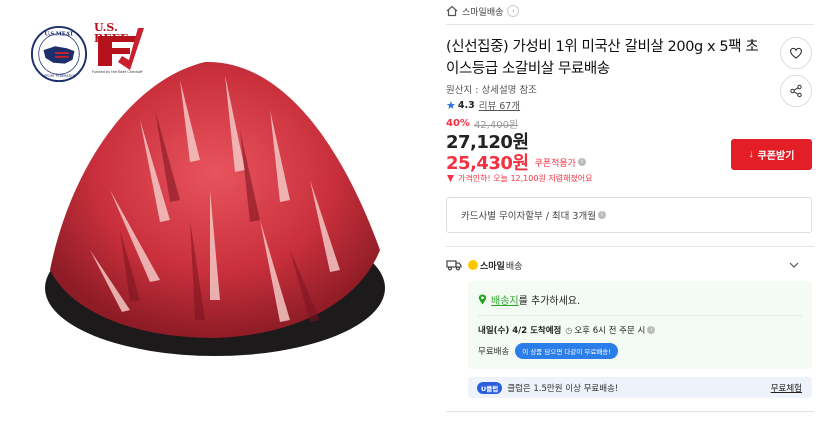 The width and height of the screenshot is (835, 421). Describe the element at coordinates (490, 387) in the screenshot. I see `club-badge: U클럽` at that location.